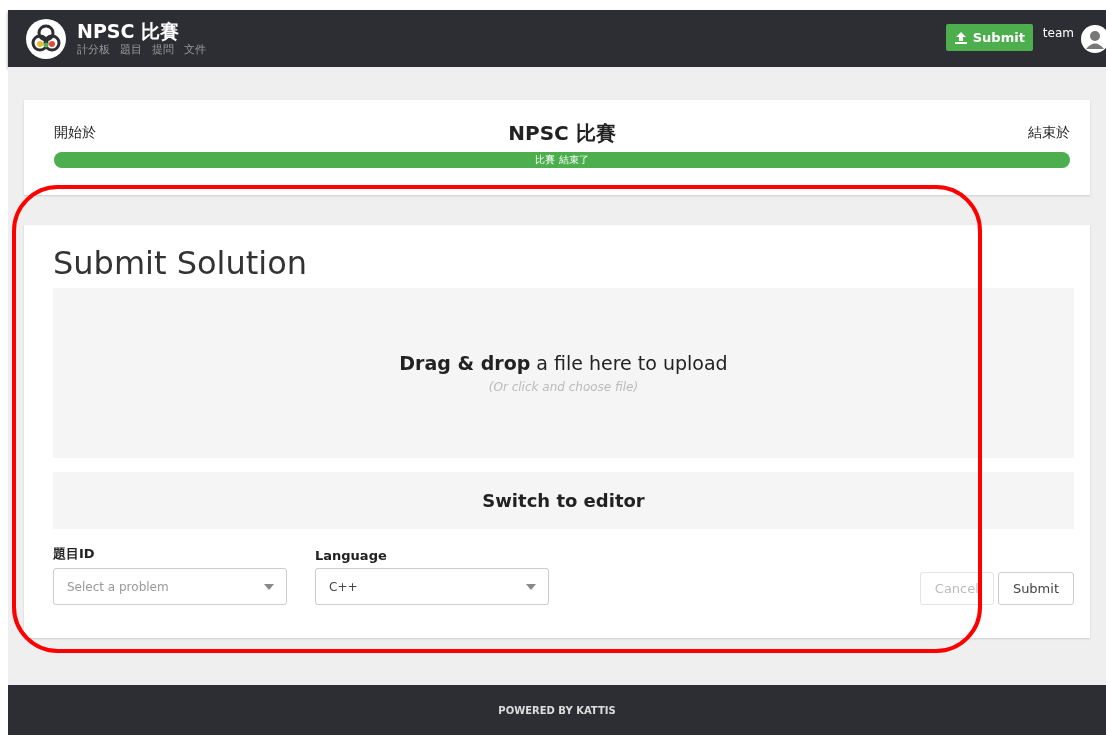 The height and width of the screenshot is (735, 1106). What do you see at coordinates (432, 586) in the screenshot?
I see `select-field: C++` at bounding box center [432, 586].